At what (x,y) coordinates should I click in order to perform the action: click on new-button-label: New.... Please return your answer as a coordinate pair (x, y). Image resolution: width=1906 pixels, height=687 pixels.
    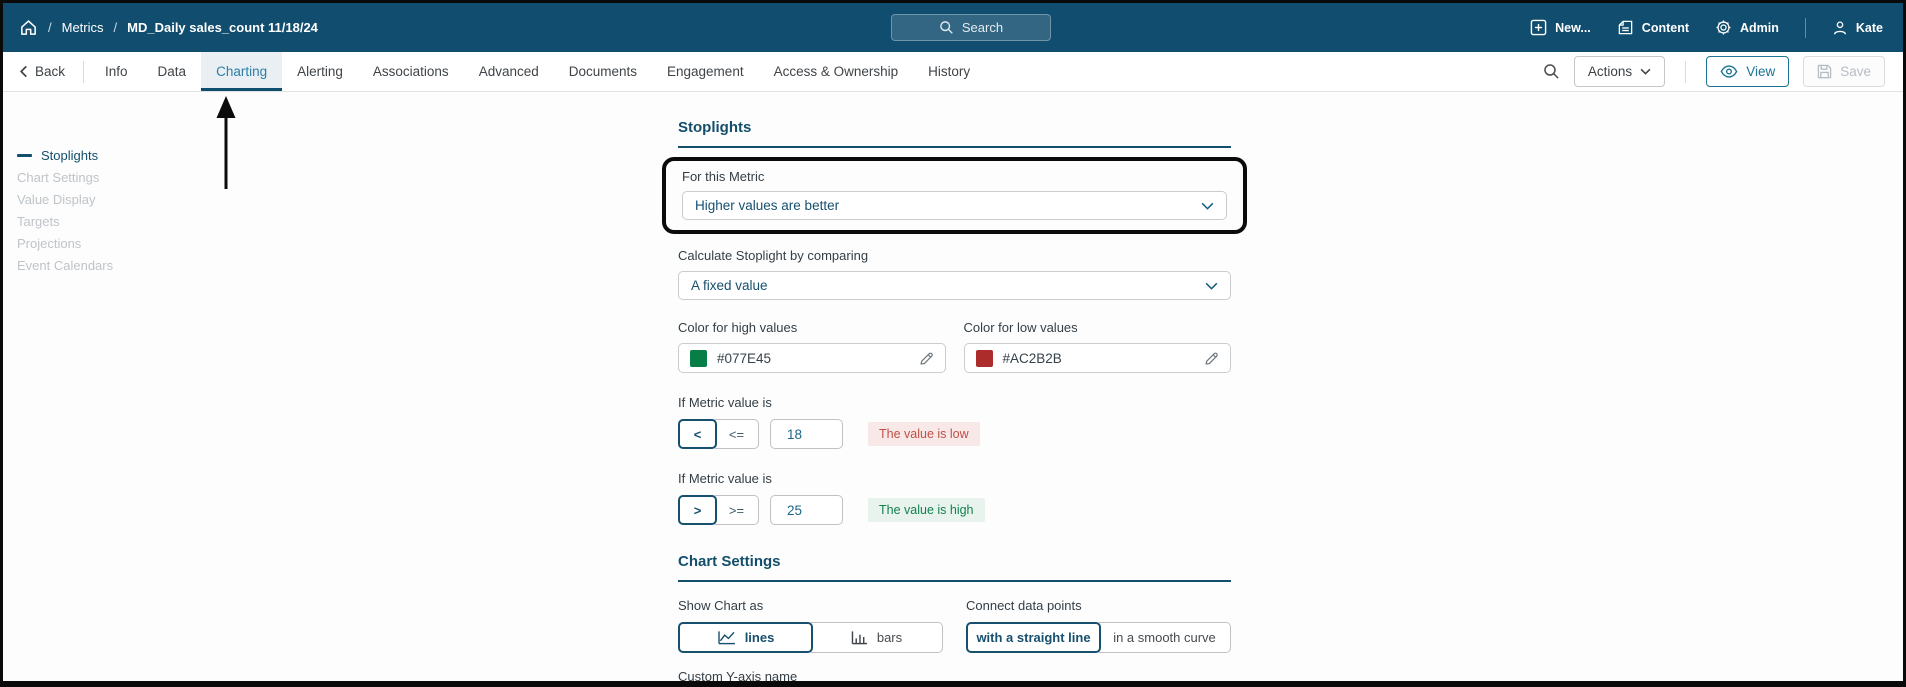
    Looking at the image, I should click on (1573, 27).